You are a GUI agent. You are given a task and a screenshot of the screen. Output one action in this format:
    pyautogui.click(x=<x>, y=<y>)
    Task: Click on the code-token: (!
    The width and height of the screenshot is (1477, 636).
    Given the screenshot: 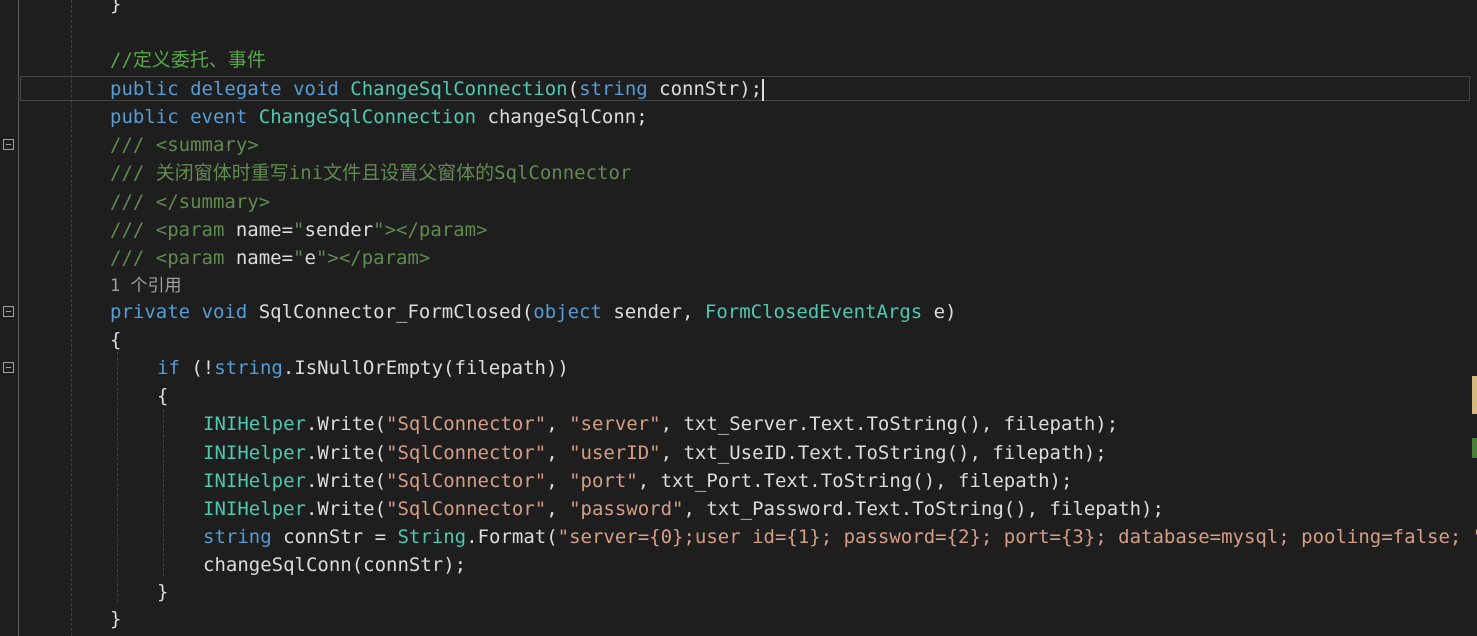 What is the action you would take?
    pyautogui.click(x=197, y=368)
    